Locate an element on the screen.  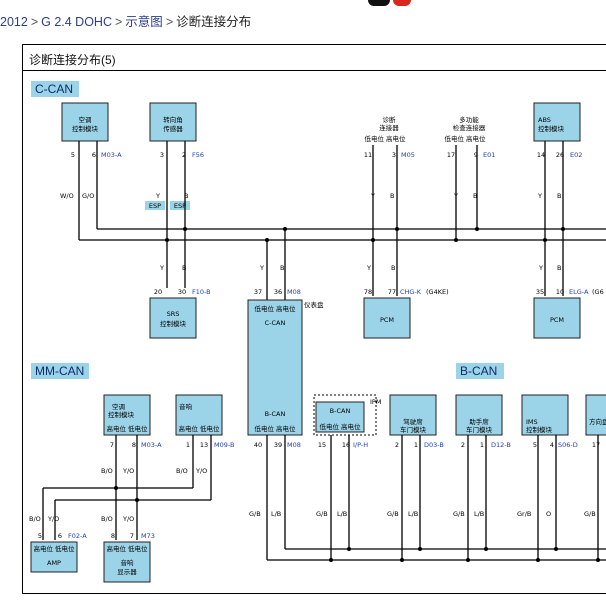
module-name-text: 转向角 is located at coordinates (173, 119).